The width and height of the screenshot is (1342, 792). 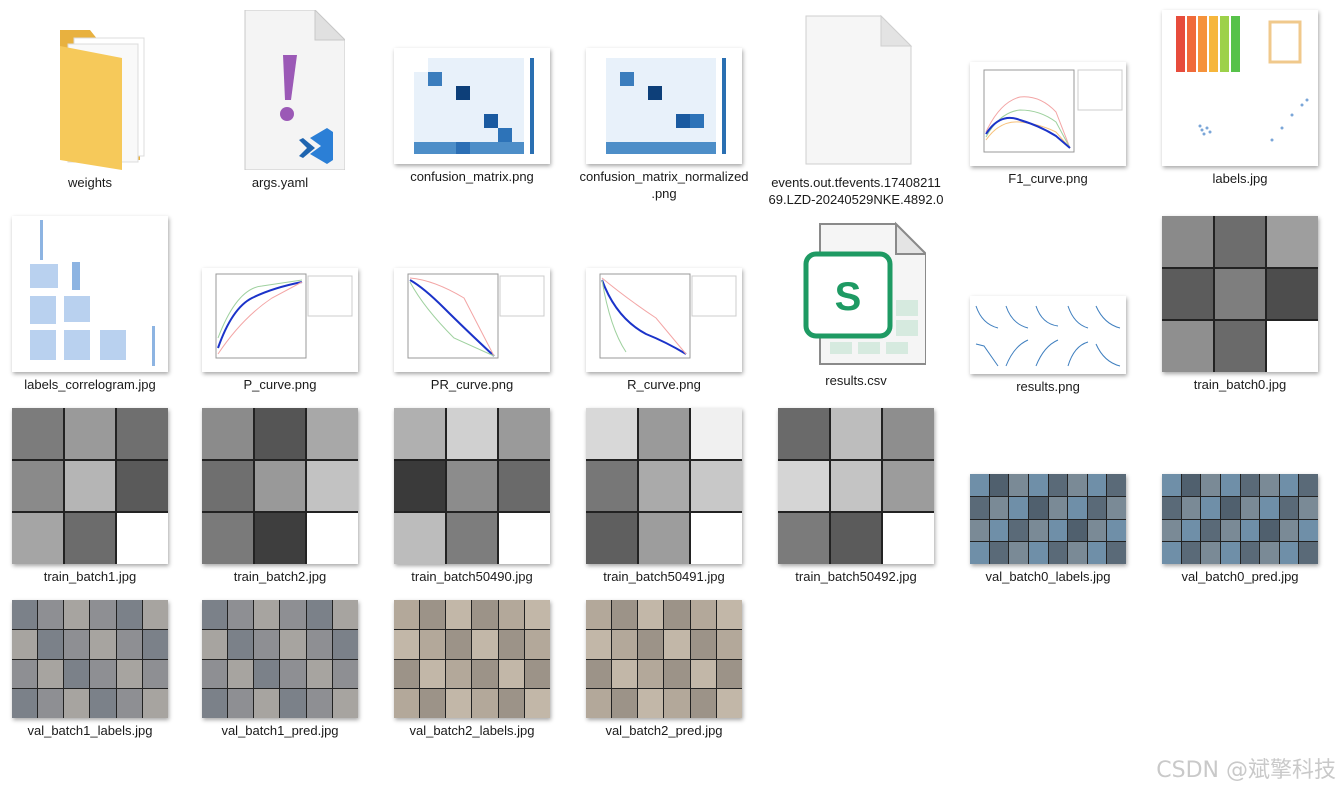 What do you see at coordinates (856, 486) in the screenshot?
I see `train-batch50492-thumbnail` at bounding box center [856, 486].